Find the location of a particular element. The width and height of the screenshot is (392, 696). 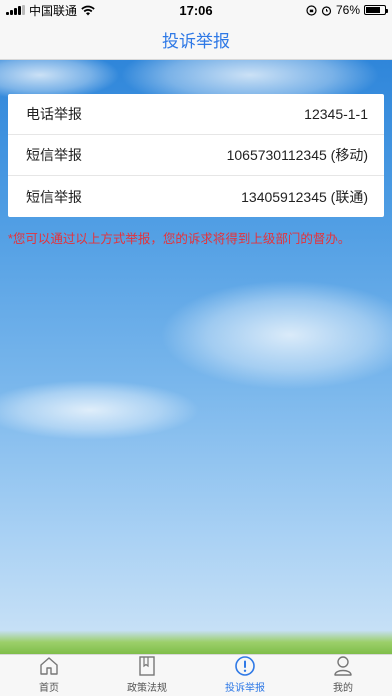

report-row-sms-unicom: 短信举报 13405912345 (联通) is located at coordinates (196, 196).